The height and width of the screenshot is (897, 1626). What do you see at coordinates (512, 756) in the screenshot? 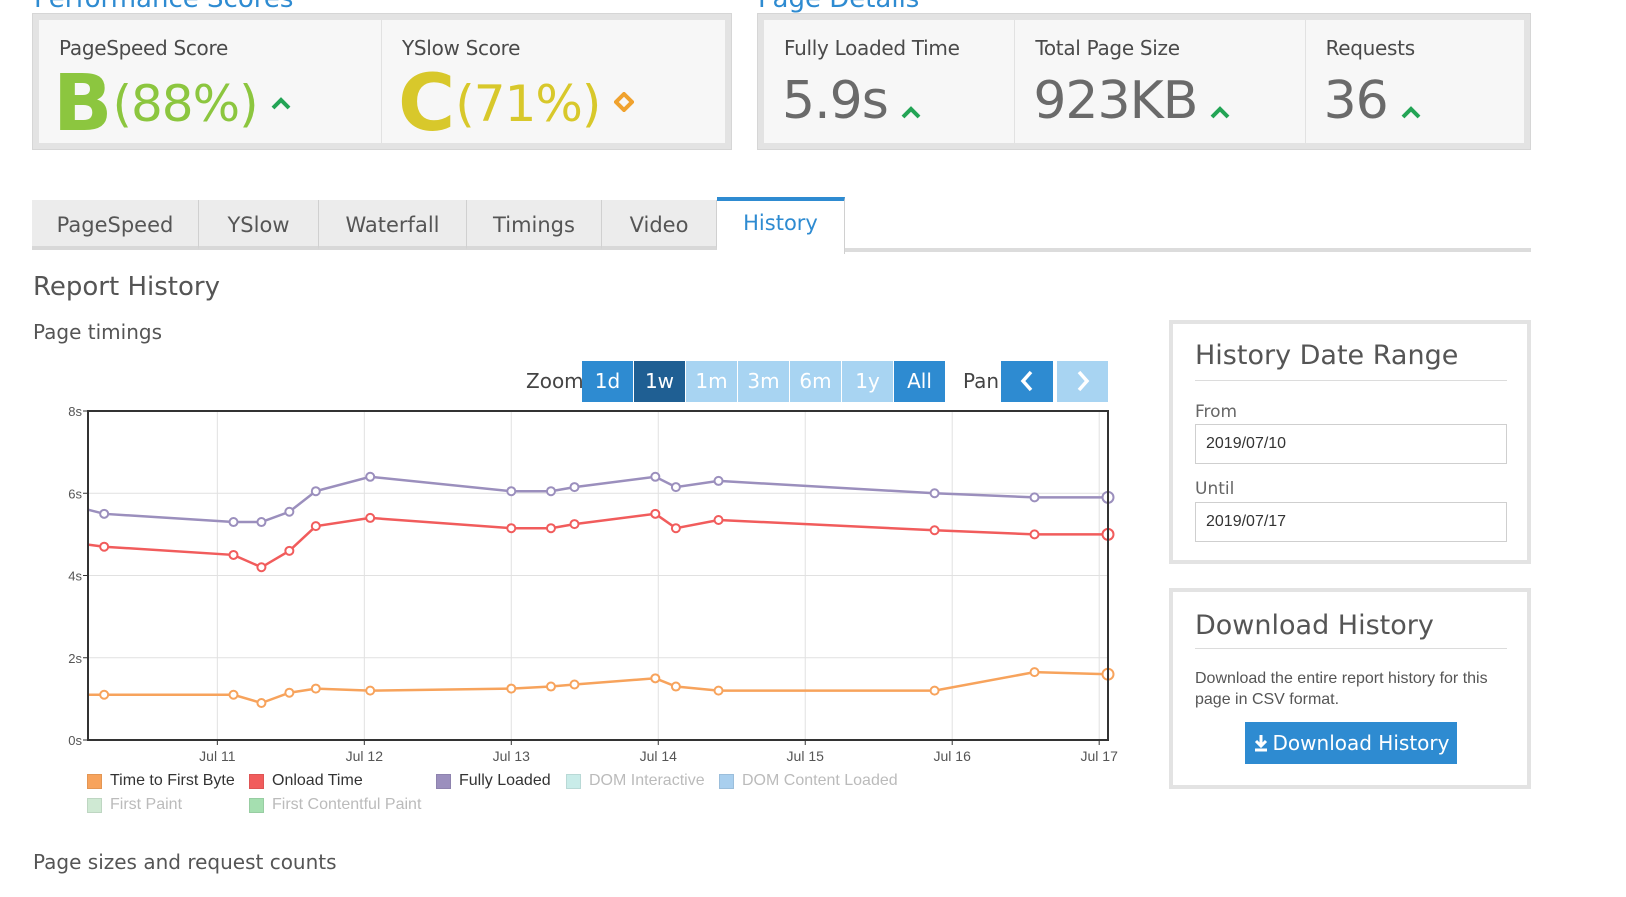
I see `x-tick-label: Jul 13` at bounding box center [512, 756].